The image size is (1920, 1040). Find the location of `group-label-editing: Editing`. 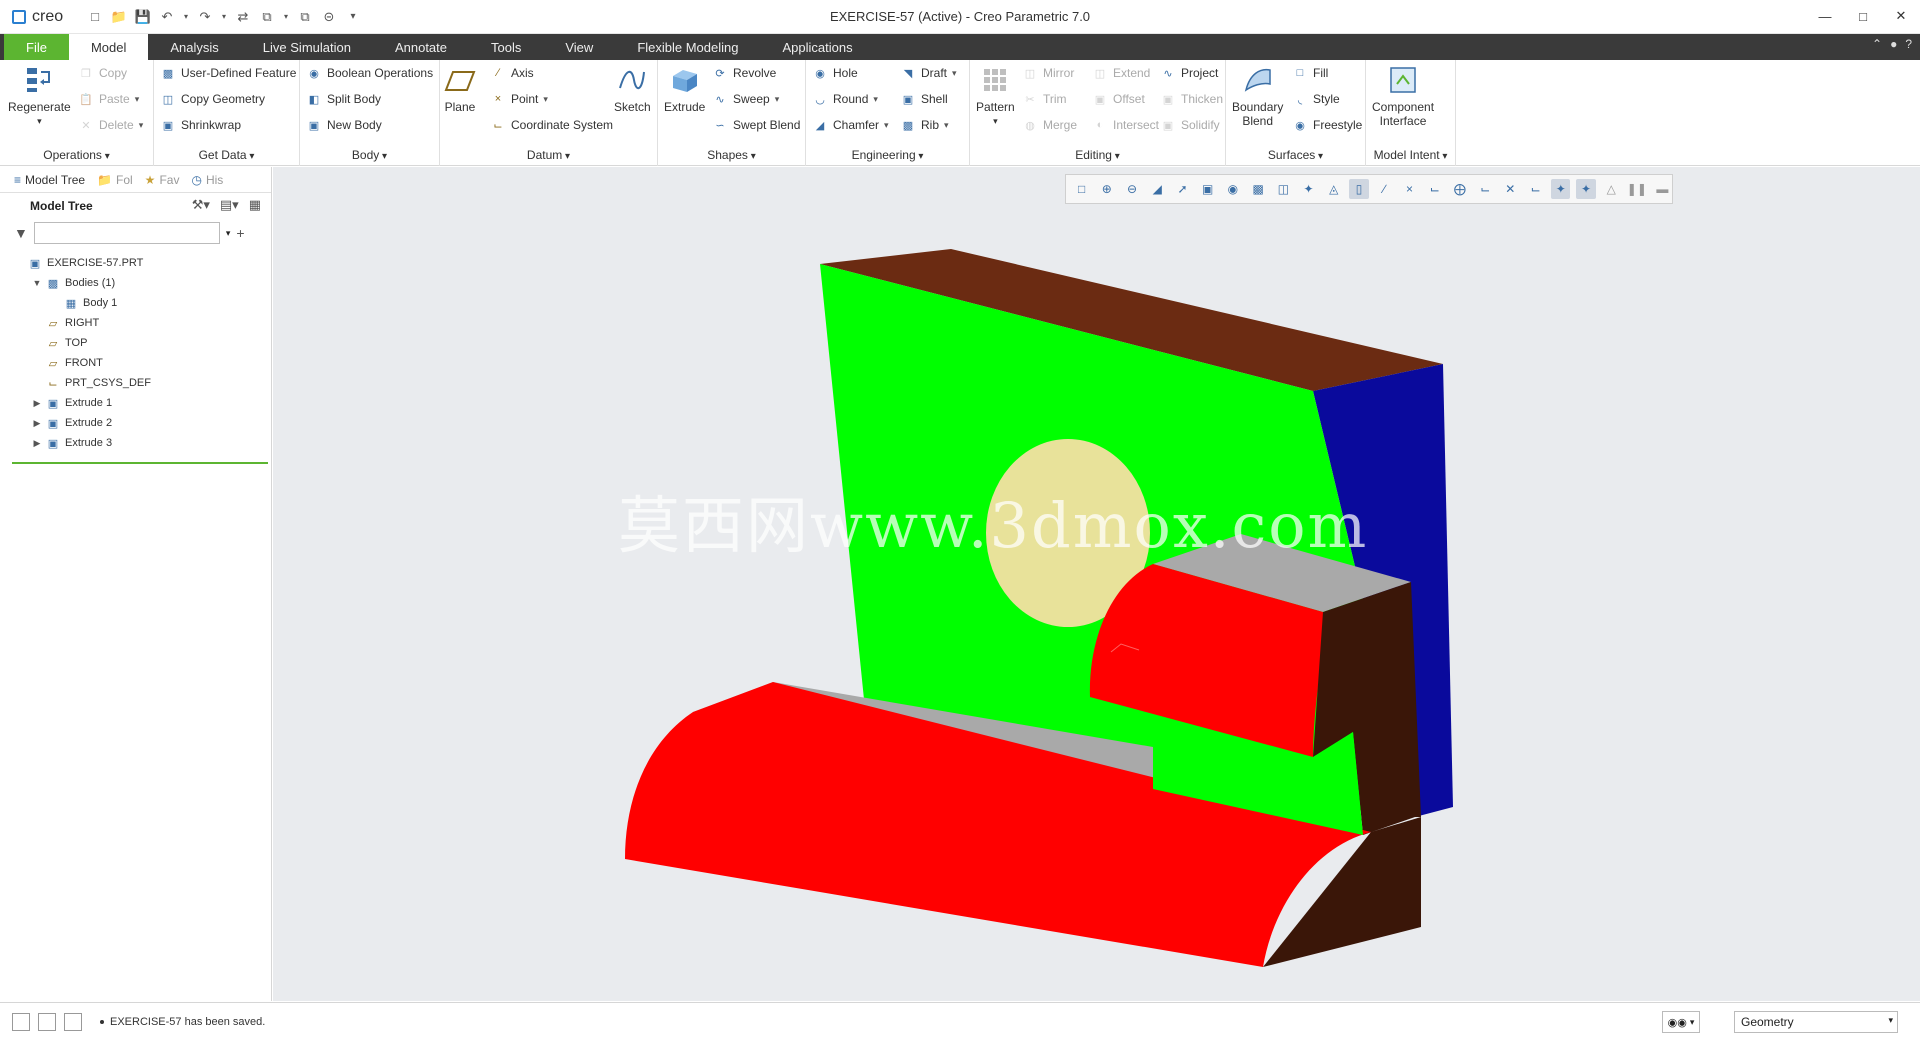

group-label-editing: Editing is located at coordinates (1097, 155).